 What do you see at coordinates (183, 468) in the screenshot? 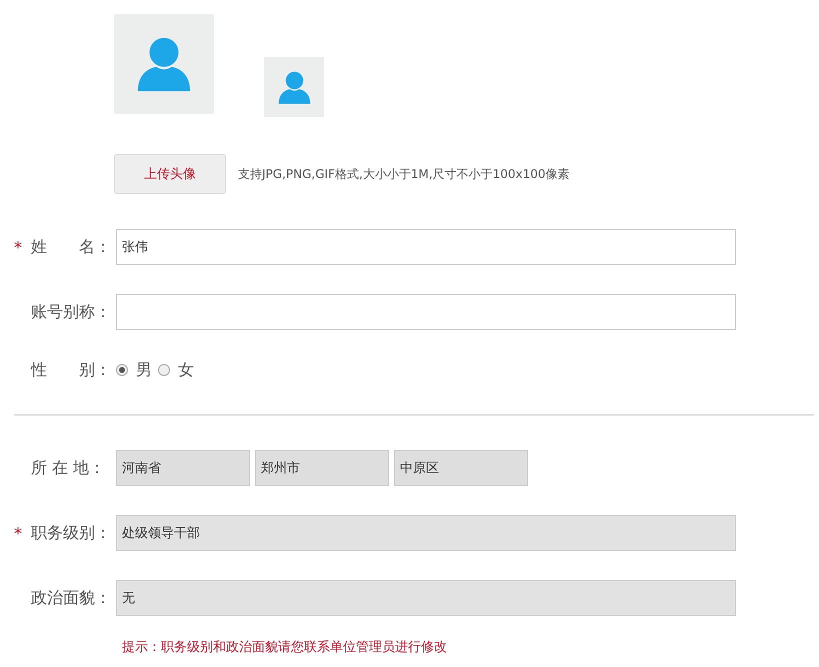
I see `location-field: 河南省` at bounding box center [183, 468].